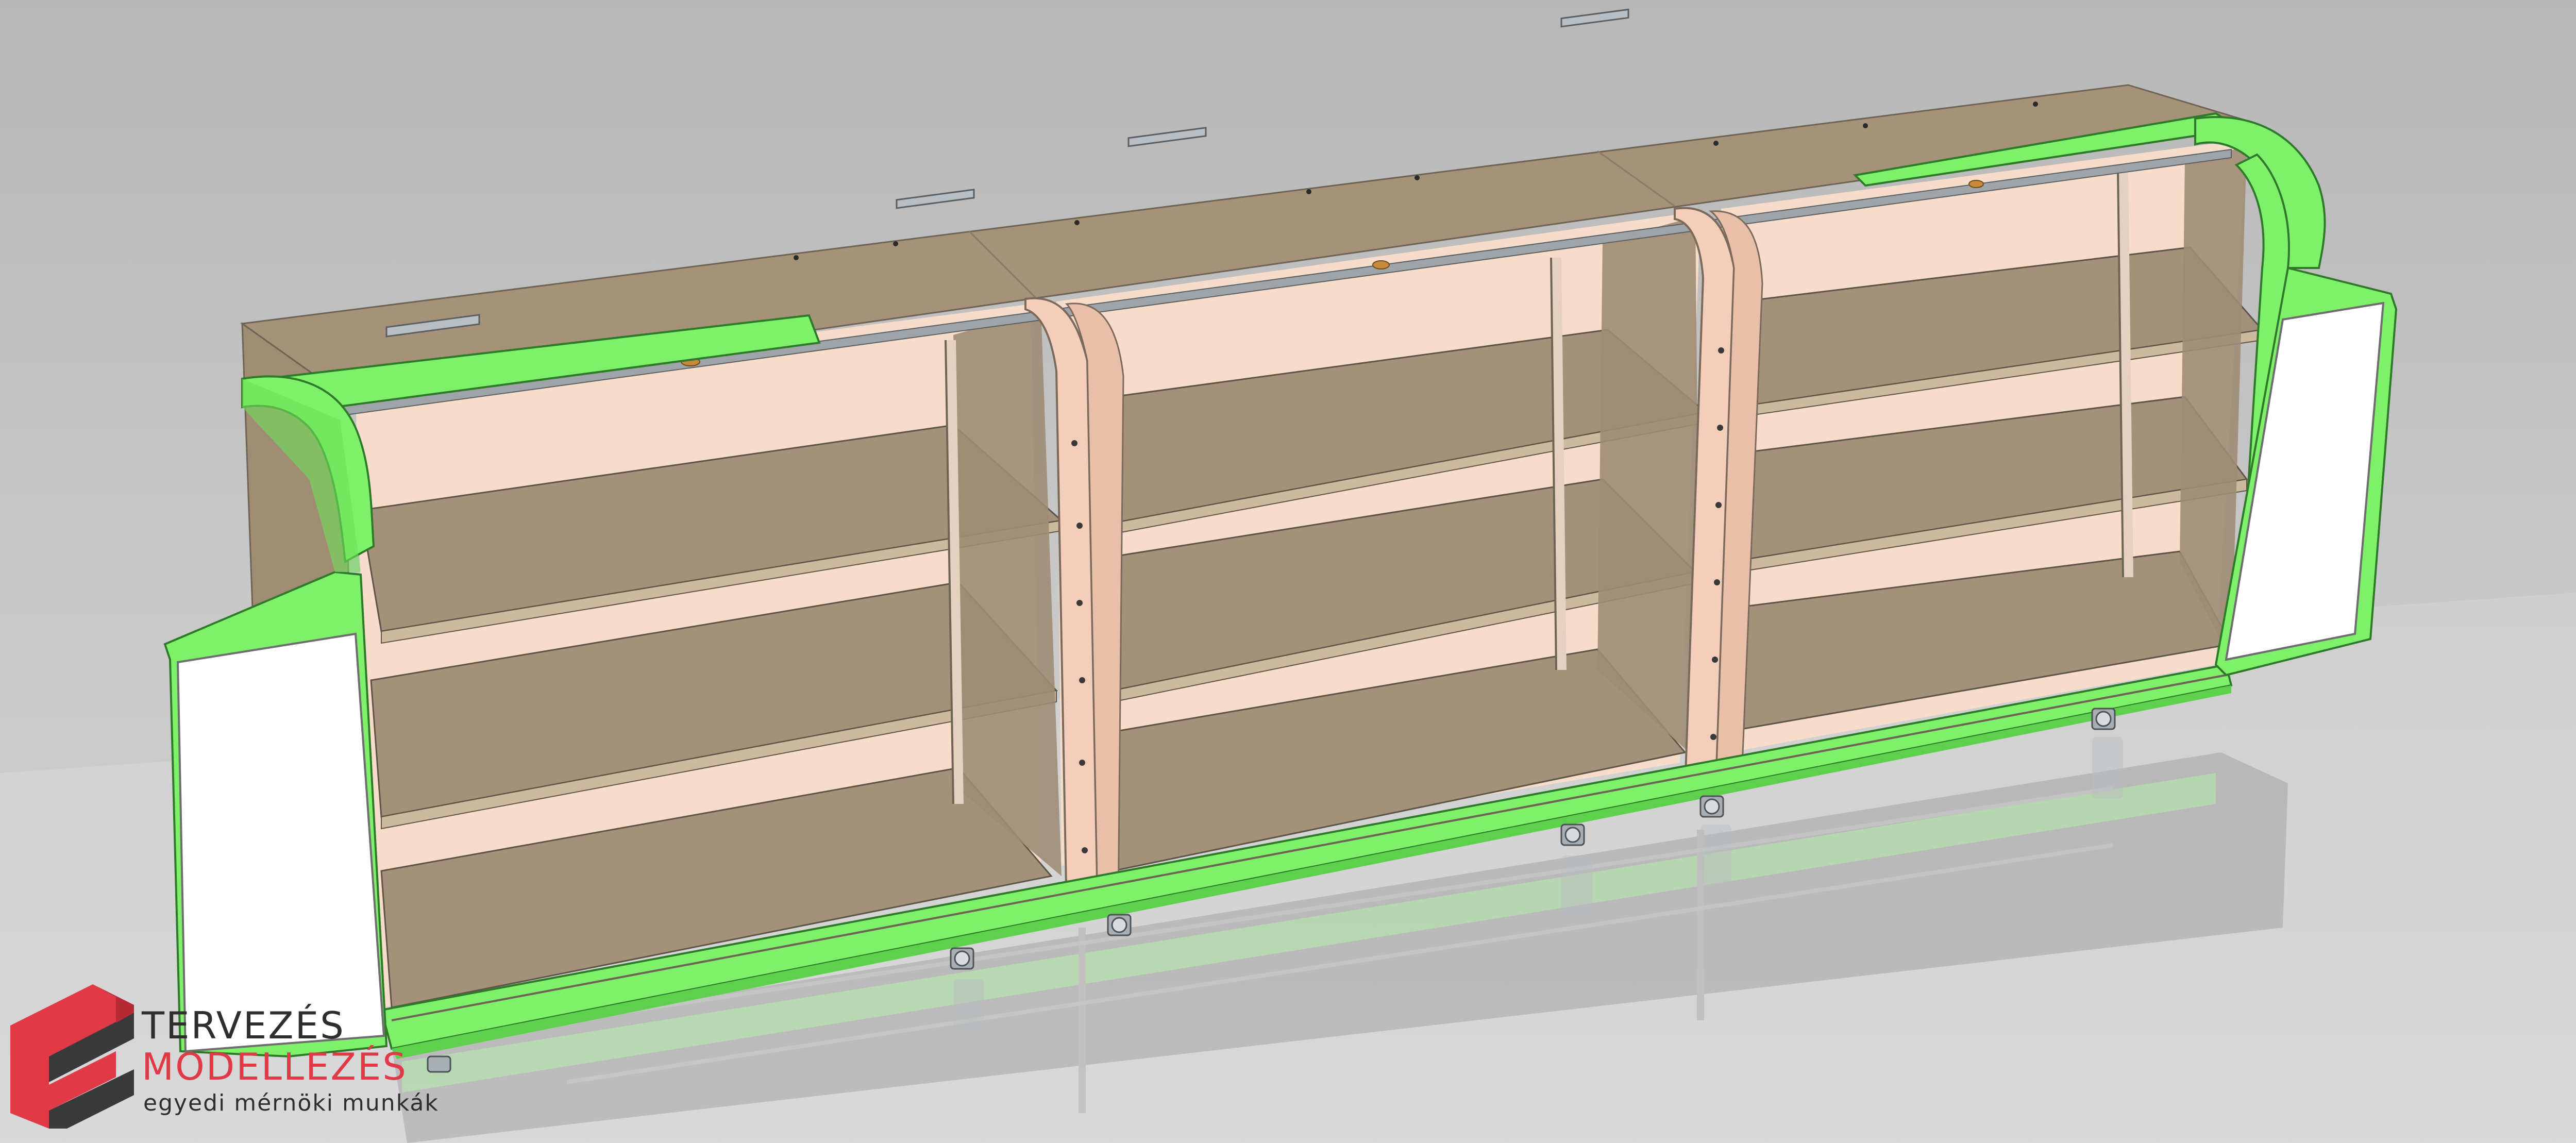 The width and height of the screenshot is (2576, 1143). I want to click on logo-line-3: egyedi mérnöki munkák, so click(291, 1103).